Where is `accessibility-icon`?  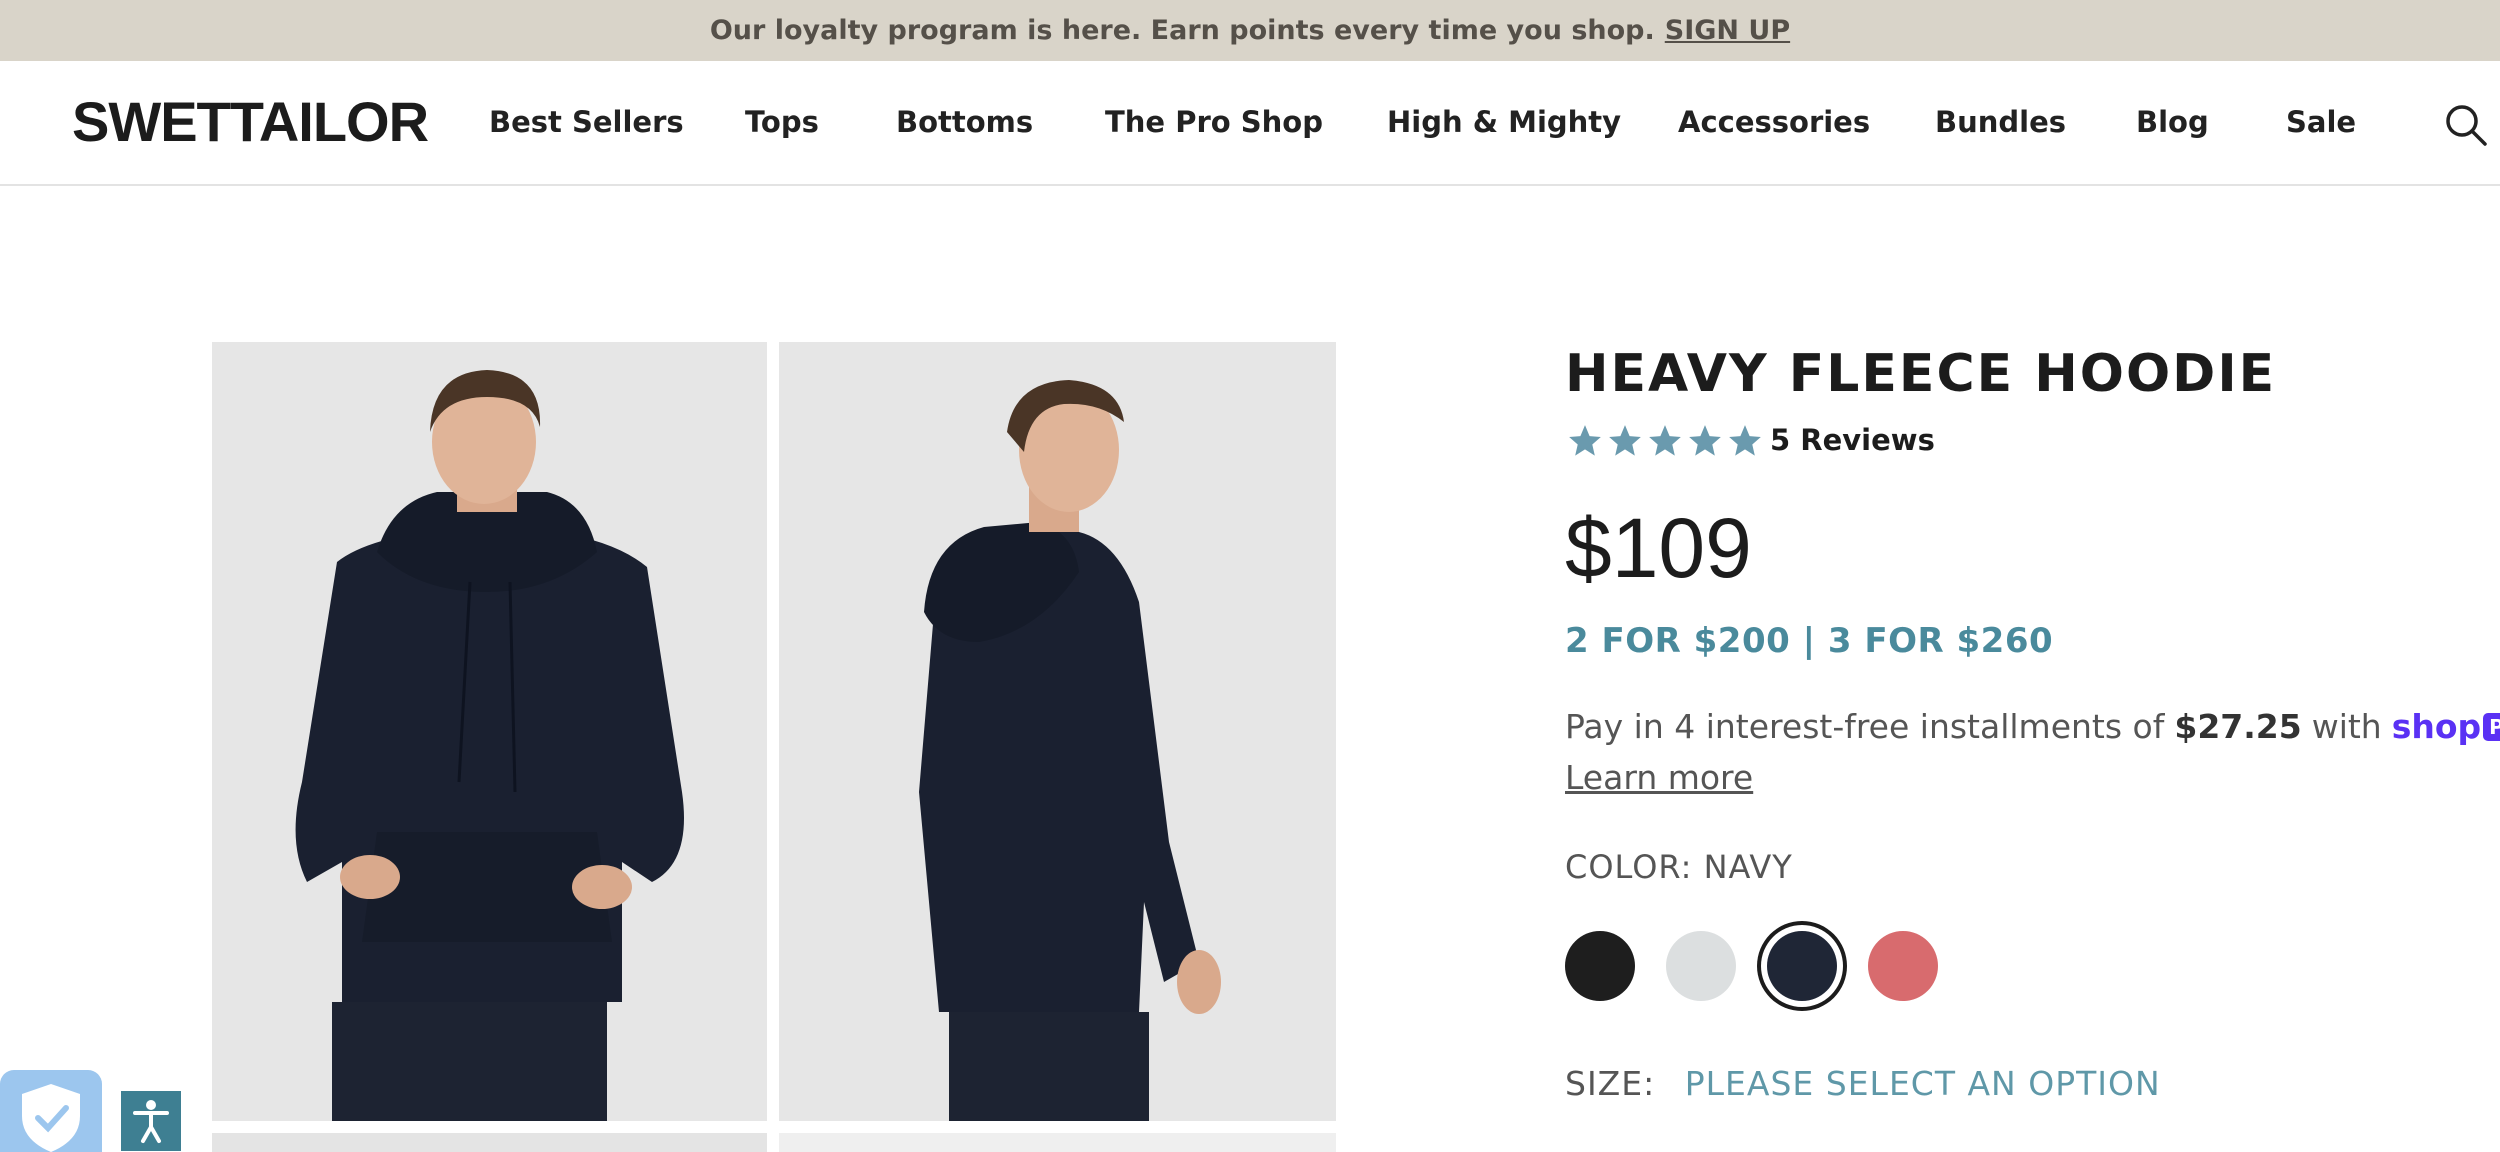 accessibility-icon is located at coordinates (151, 1121).